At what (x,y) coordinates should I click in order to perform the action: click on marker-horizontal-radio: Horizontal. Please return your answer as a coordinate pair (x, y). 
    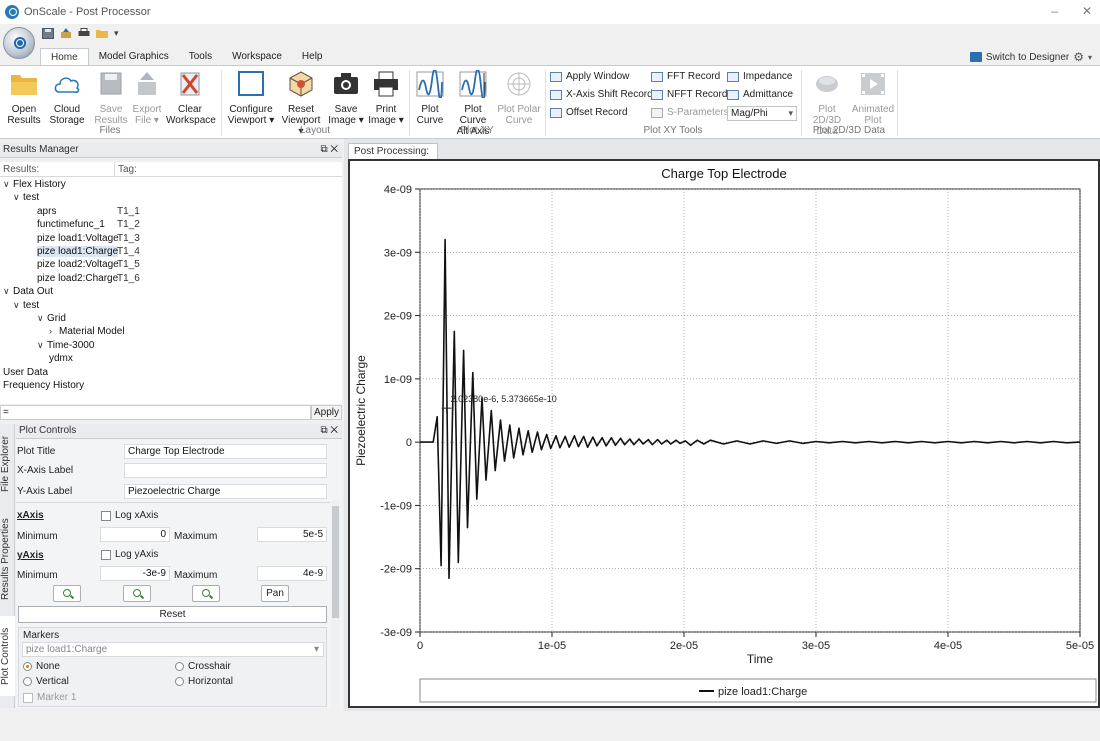
    Looking at the image, I should click on (204, 681).